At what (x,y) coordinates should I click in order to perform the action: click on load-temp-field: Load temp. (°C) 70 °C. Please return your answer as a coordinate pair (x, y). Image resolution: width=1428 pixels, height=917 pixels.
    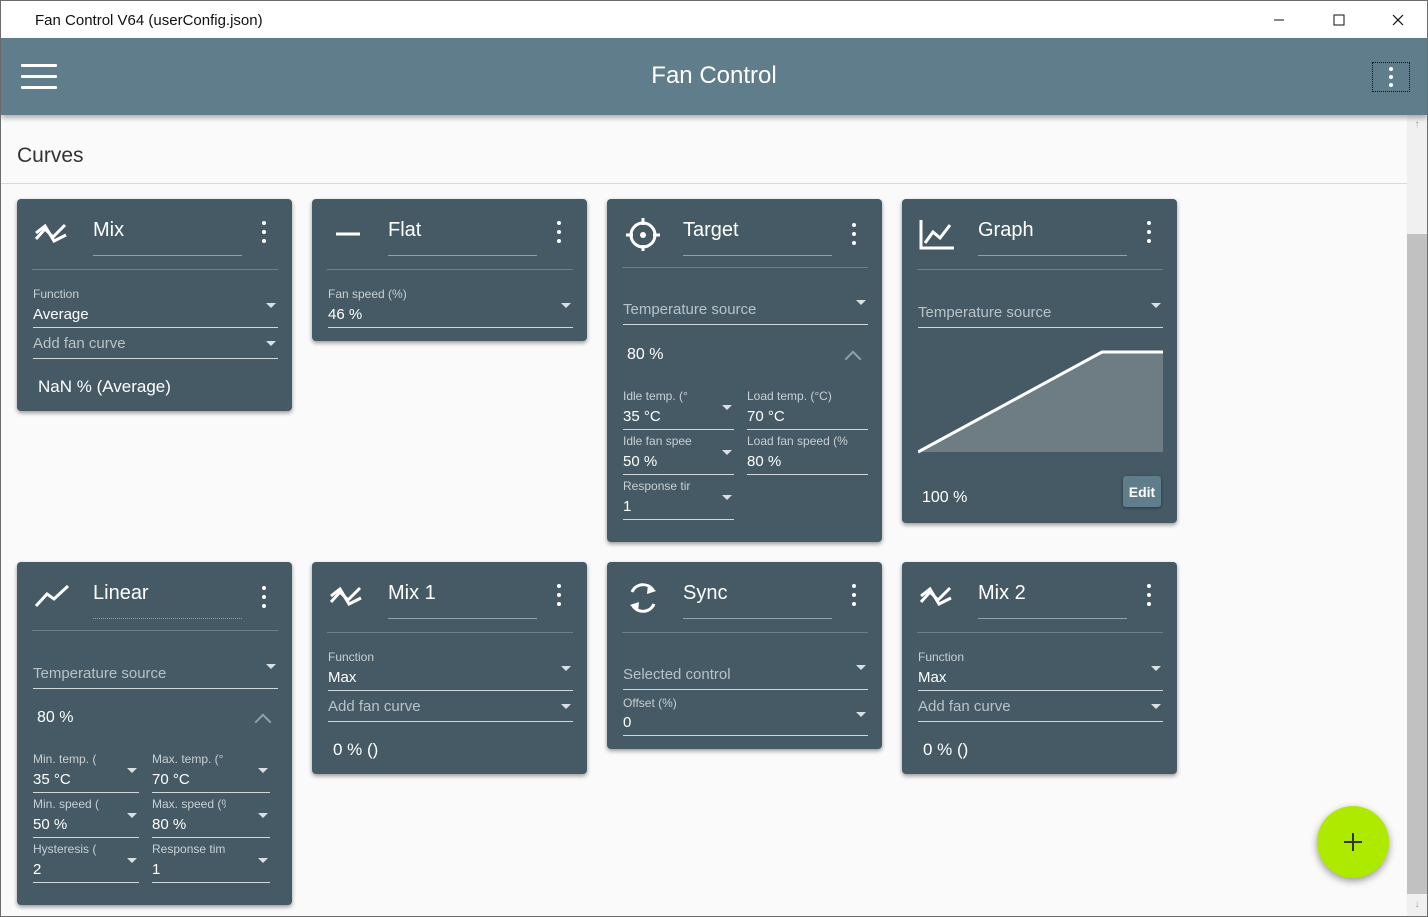
    Looking at the image, I should click on (807, 409).